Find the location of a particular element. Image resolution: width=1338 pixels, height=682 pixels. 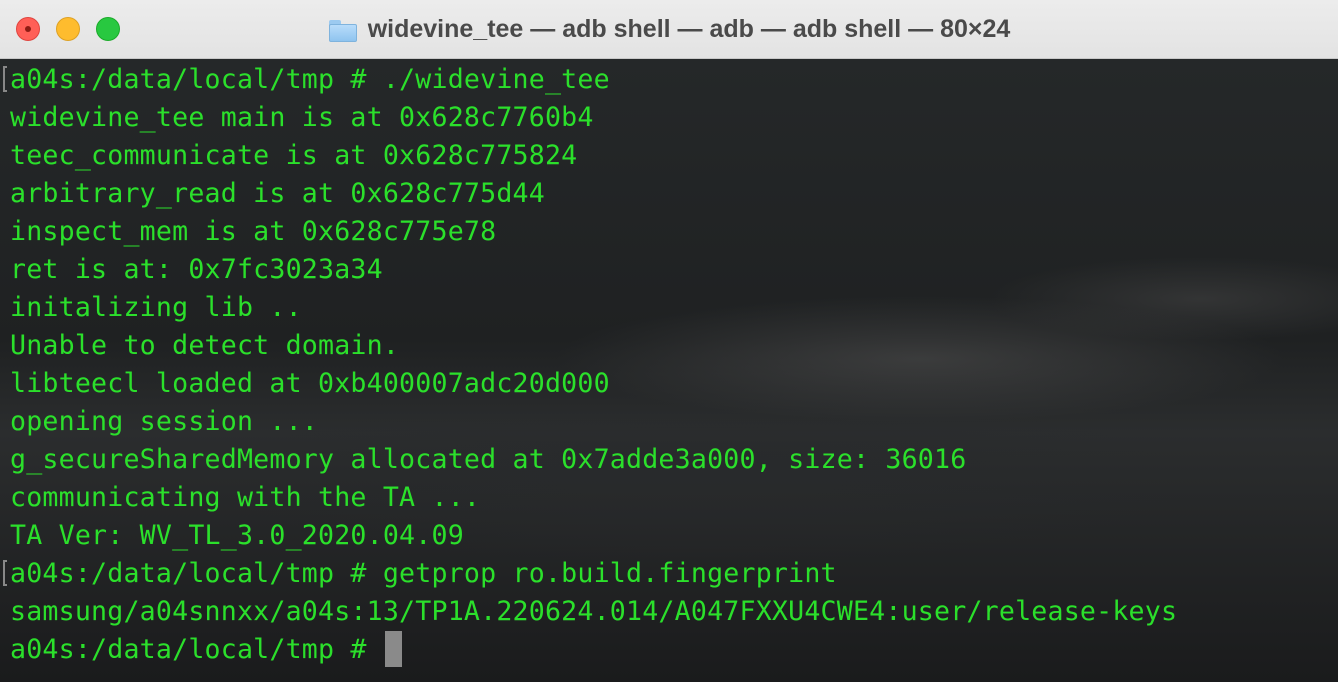

terminal-line: initalizing lib .. is located at coordinates (156, 307).